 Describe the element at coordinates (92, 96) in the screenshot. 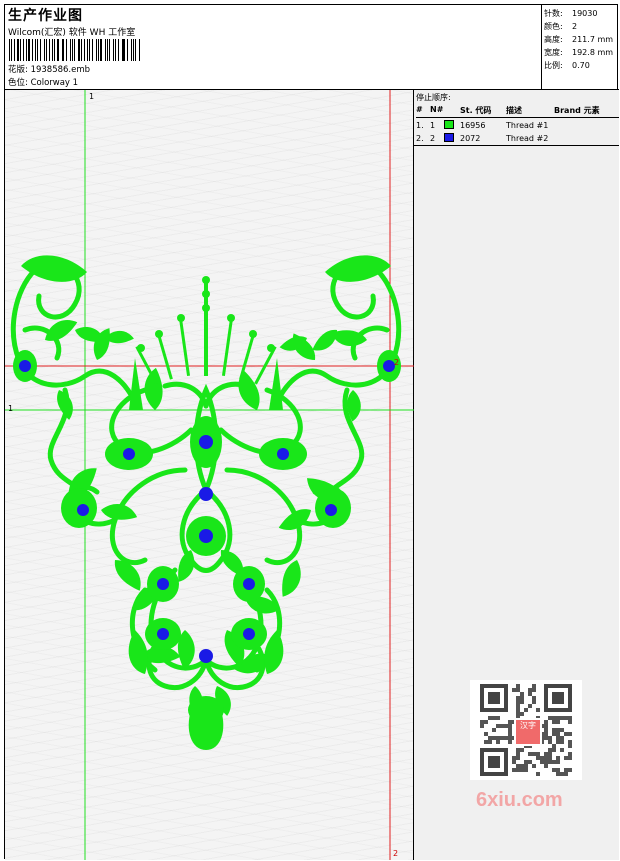

I see `guide-label-v1: 1` at that location.